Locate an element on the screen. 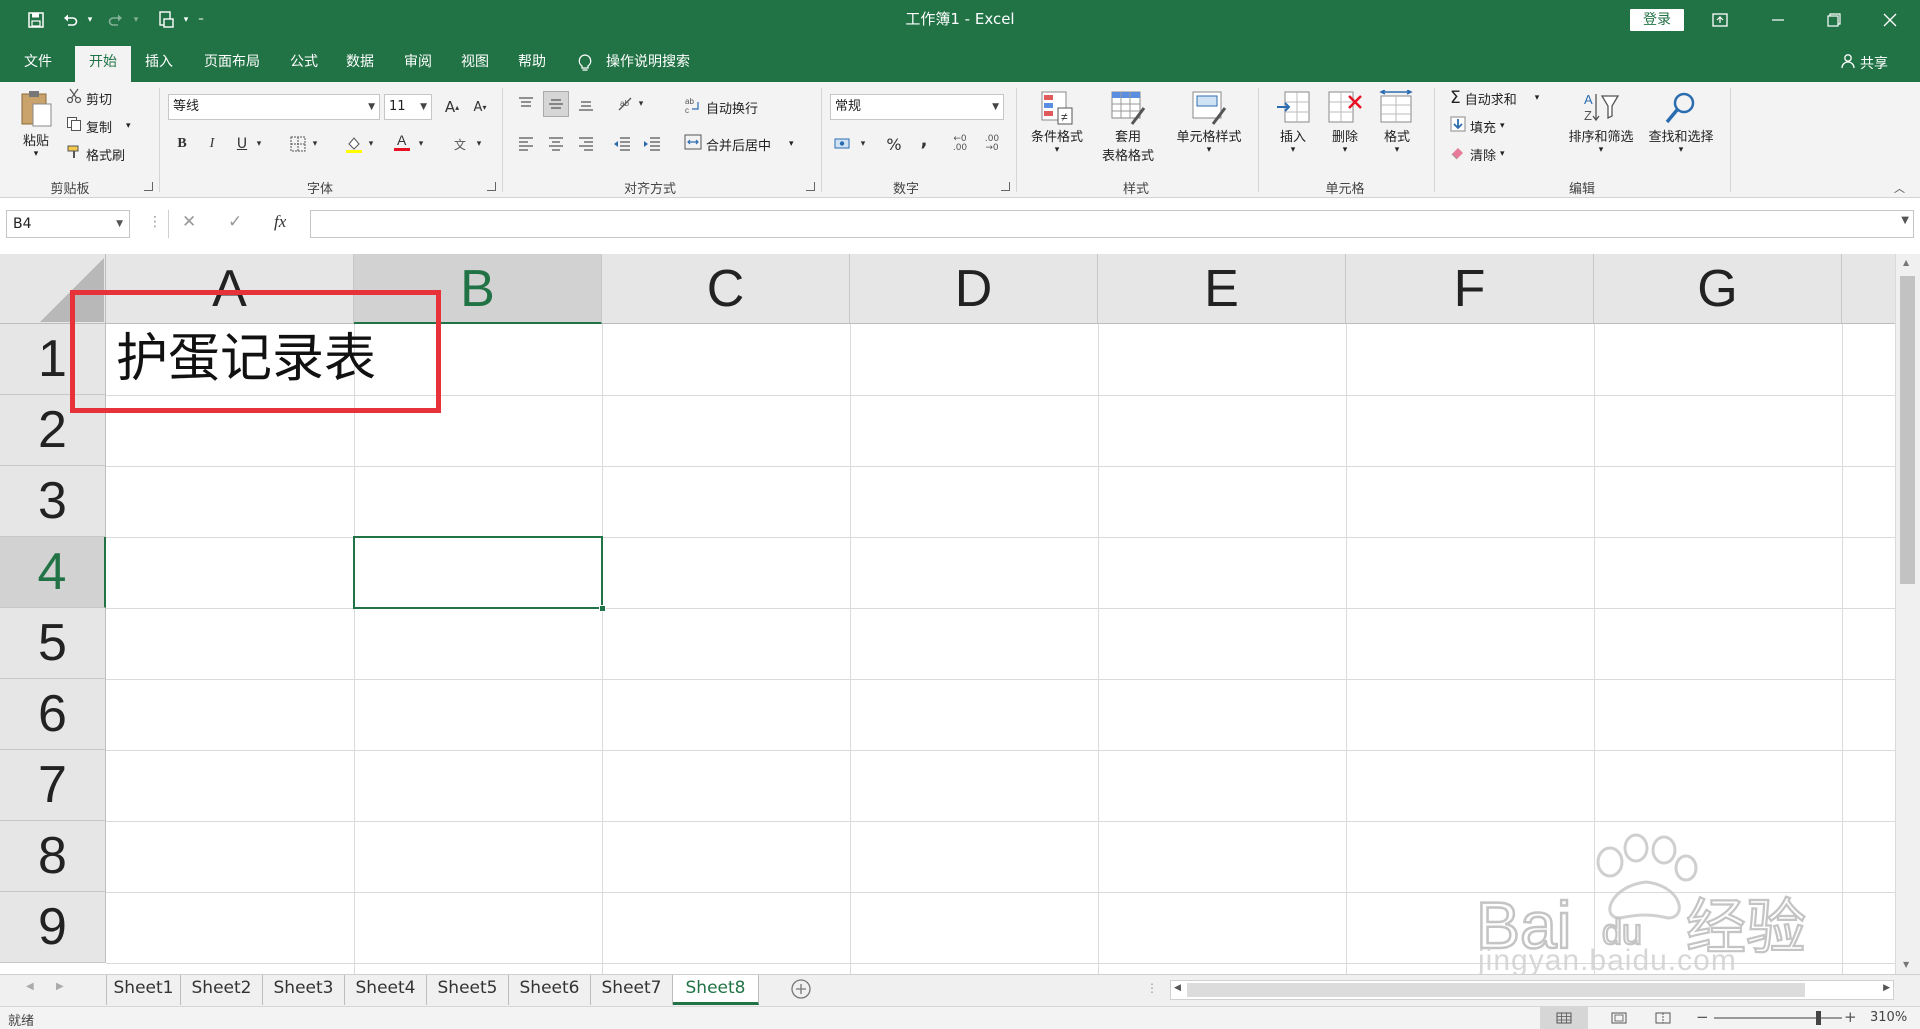  tab-formulas: 公式 is located at coordinates (304, 64).